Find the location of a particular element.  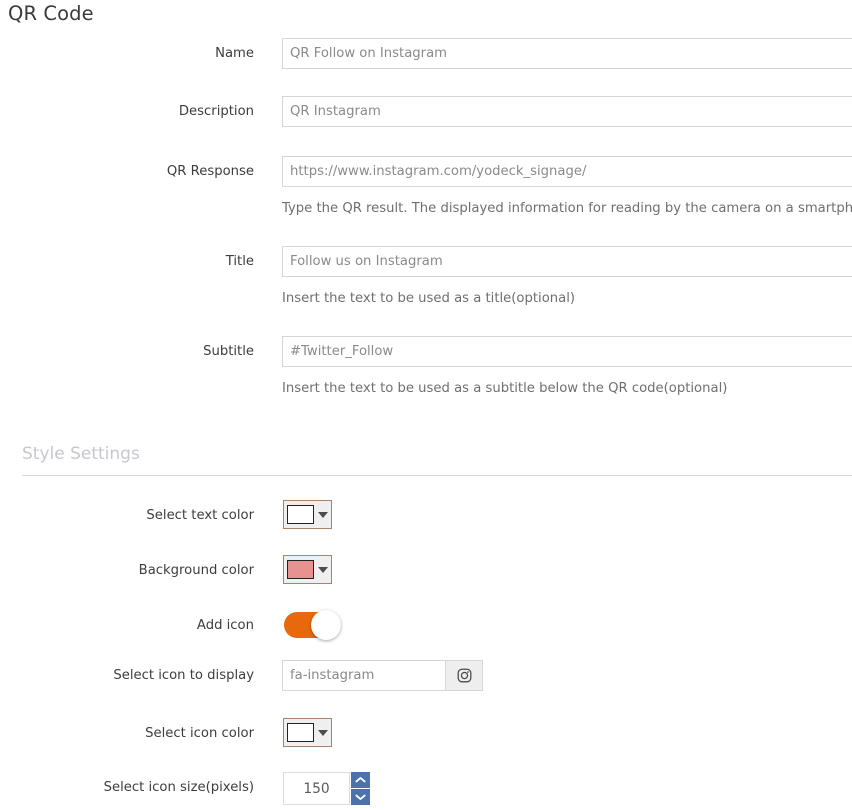

icon-size-label: Select icon size(pixels) is located at coordinates (178, 787).